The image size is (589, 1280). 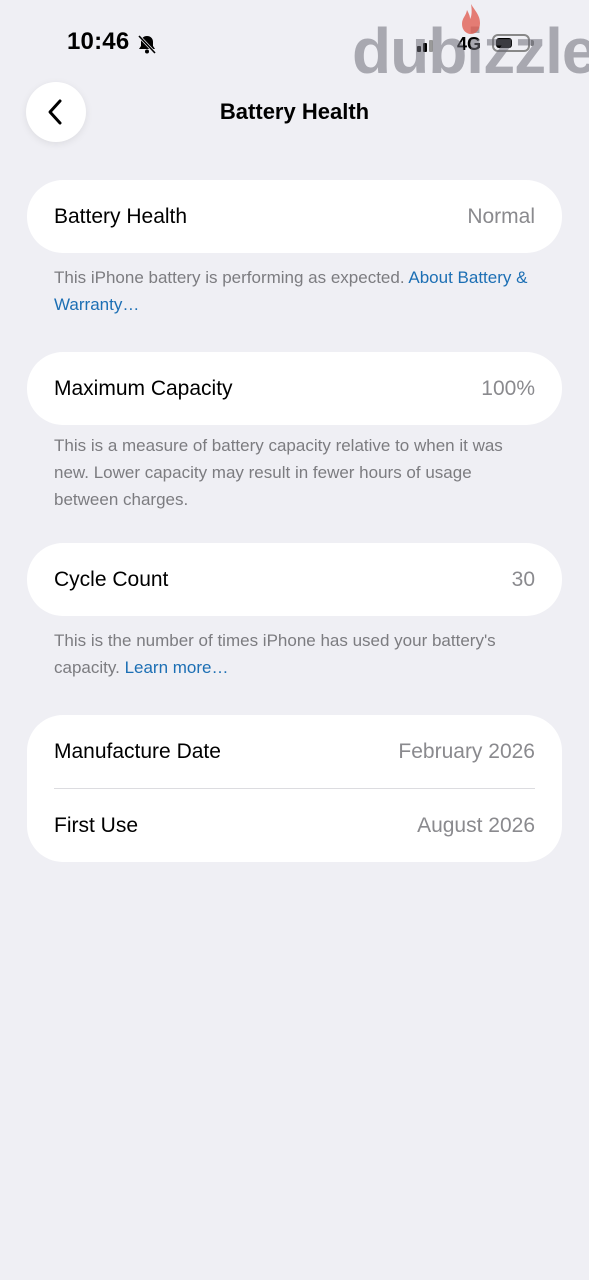 I want to click on manufacture-date-value: February 2026, so click(x=466, y=751).